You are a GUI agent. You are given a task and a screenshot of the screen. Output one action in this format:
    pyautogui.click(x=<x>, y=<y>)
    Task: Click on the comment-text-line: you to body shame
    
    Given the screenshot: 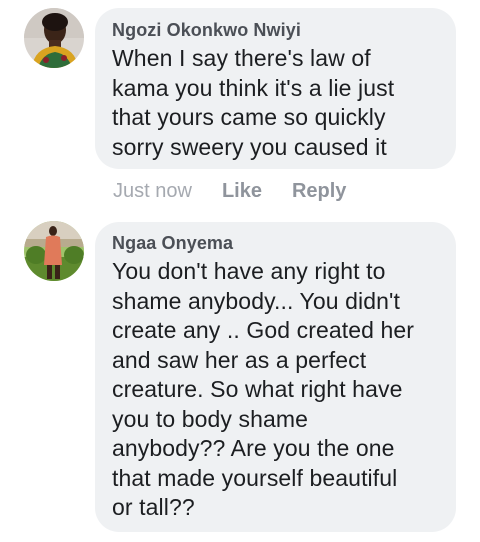 What is the action you would take?
    pyautogui.click(x=210, y=418)
    